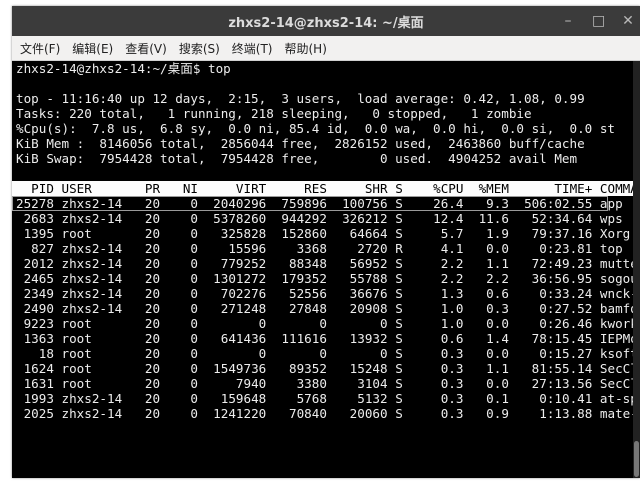 The height and width of the screenshot is (484, 640). What do you see at coordinates (486, 368) in the screenshot?
I see `cell-mem: 1.1` at bounding box center [486, 368].